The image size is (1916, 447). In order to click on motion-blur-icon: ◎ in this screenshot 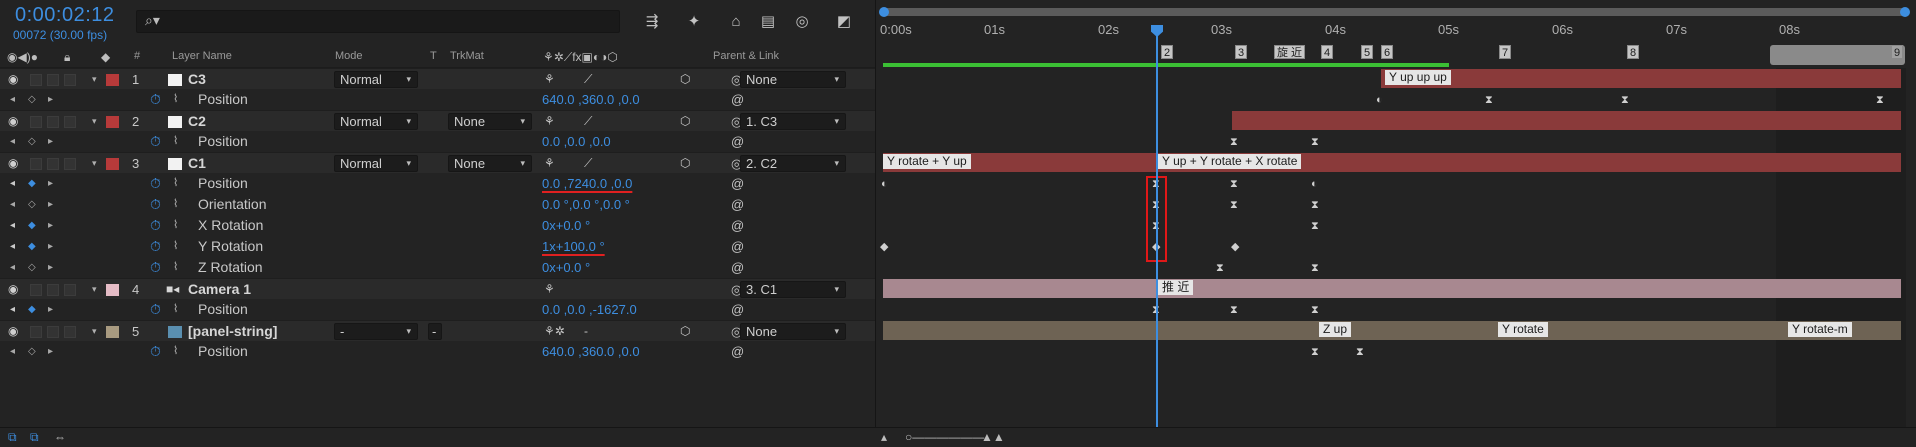, I will do `click(802, 22)`.